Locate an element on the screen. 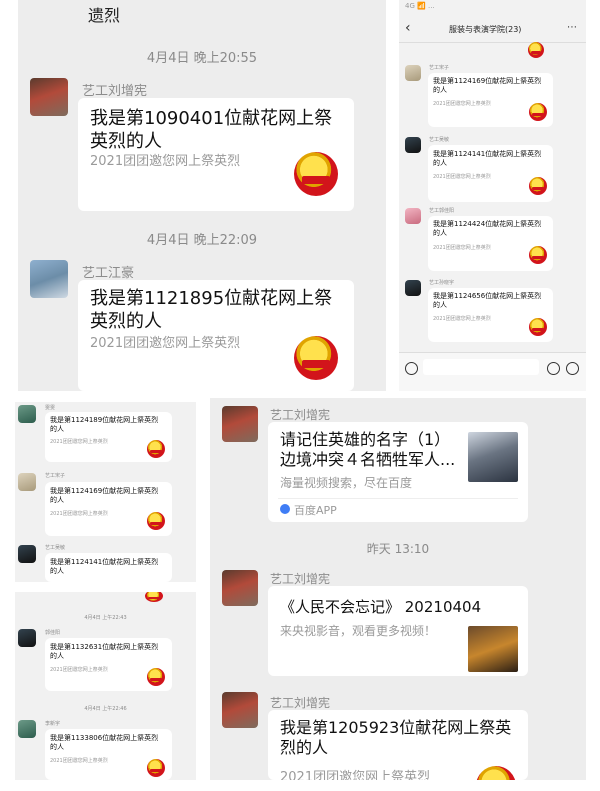 Image resolution: width=600 pixels, height=791 pixels. emoji-icon is located at coordinates (553, 368).